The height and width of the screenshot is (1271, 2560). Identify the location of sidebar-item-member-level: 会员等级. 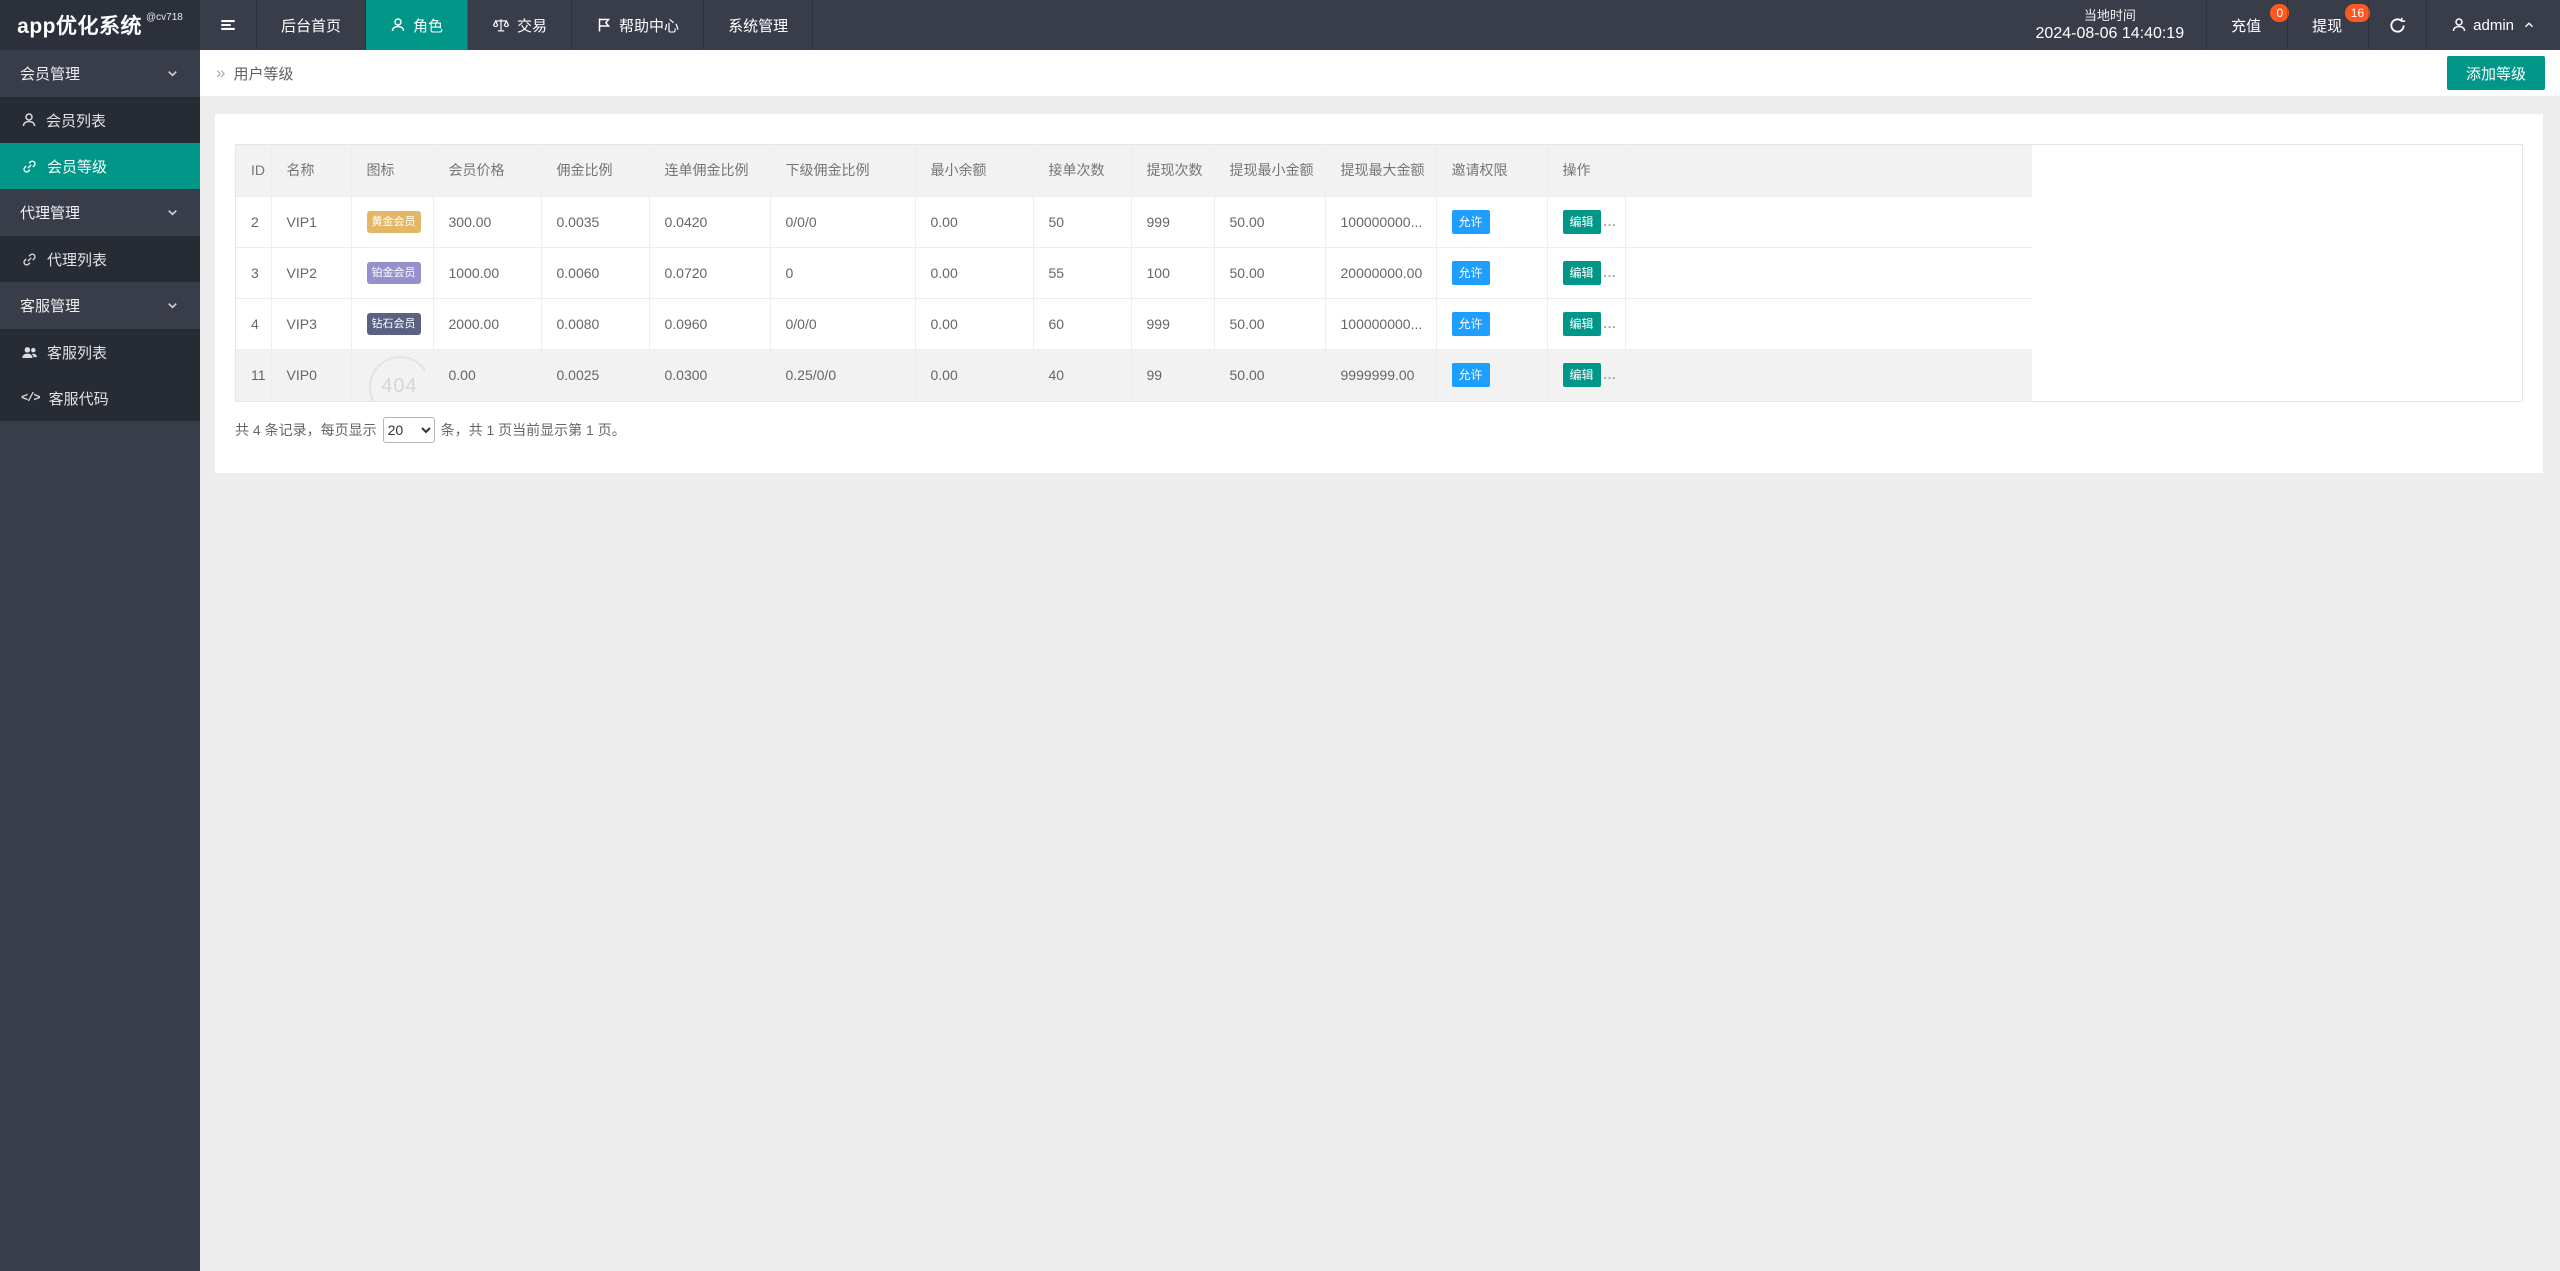
(100, 166).